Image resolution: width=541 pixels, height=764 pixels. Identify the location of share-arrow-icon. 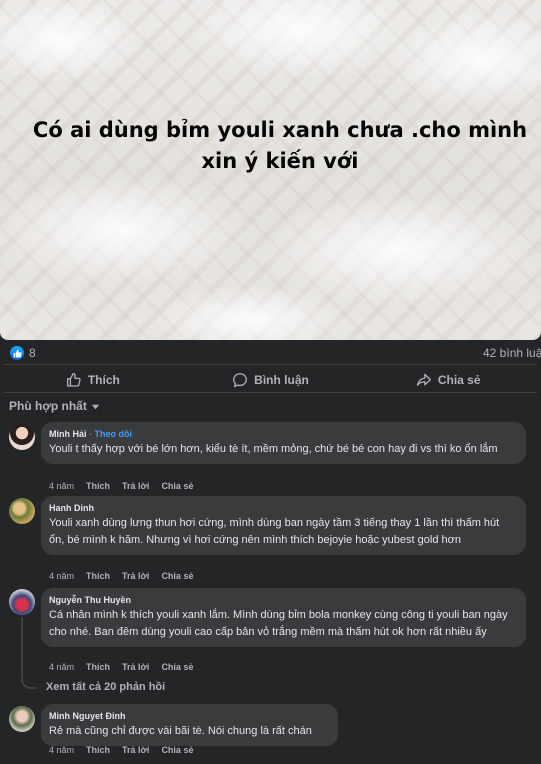
(423, 379).